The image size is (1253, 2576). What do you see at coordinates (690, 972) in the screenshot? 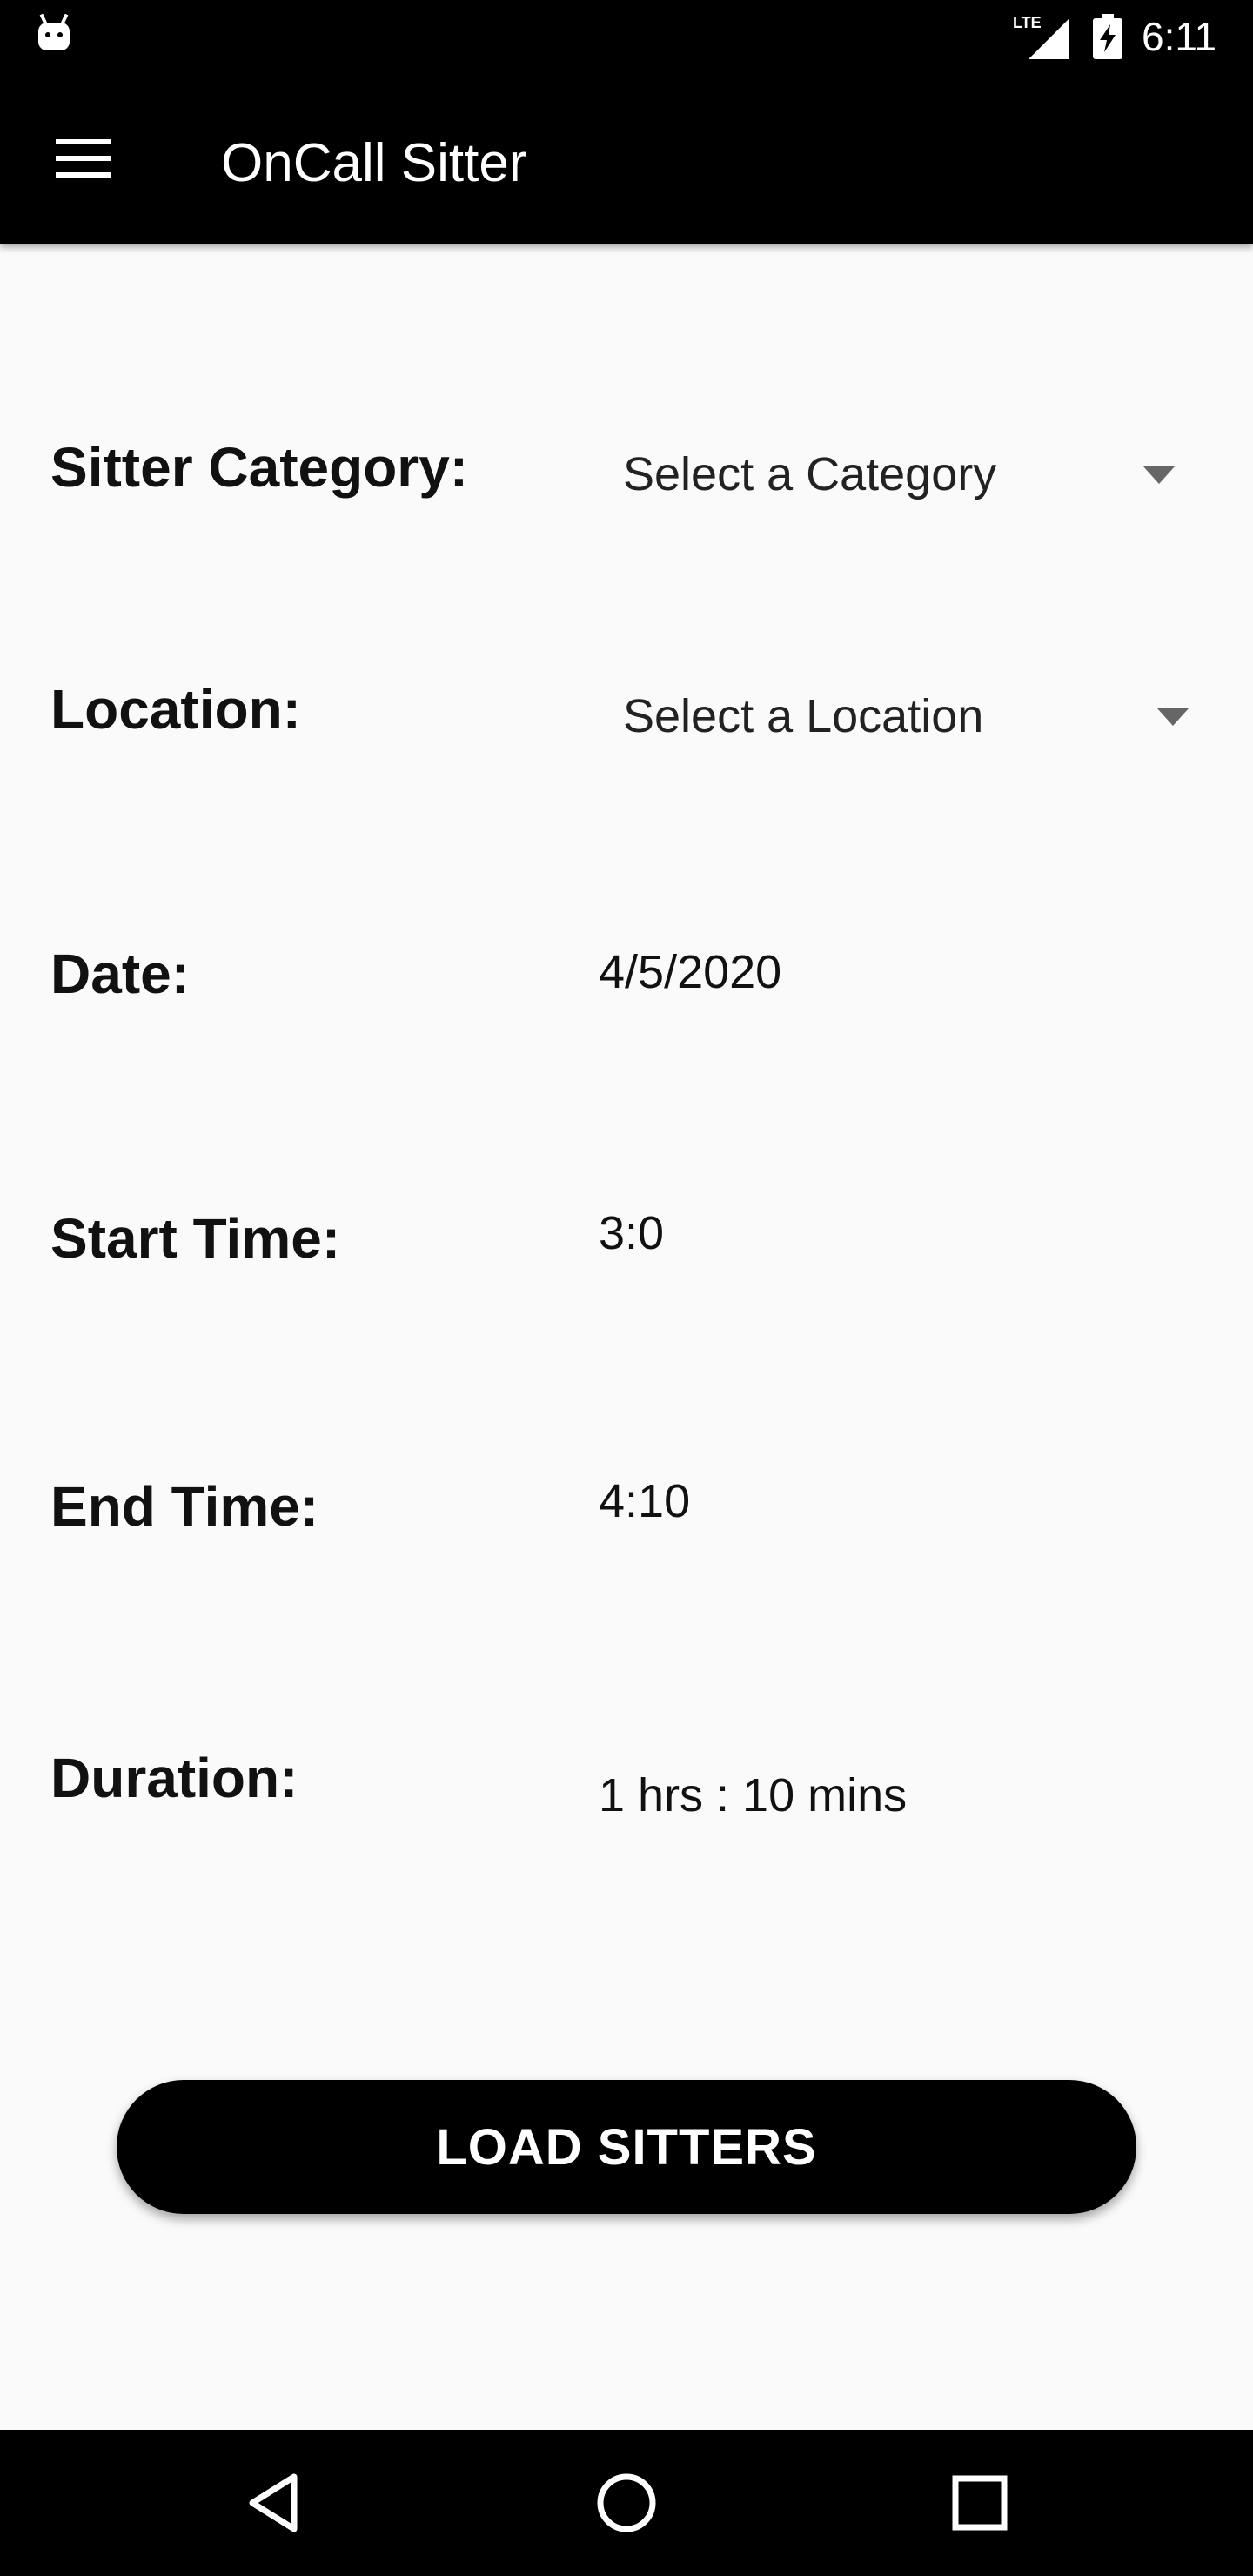
I see `date-value: 4/5/2020` at bounding box center [690, 972].